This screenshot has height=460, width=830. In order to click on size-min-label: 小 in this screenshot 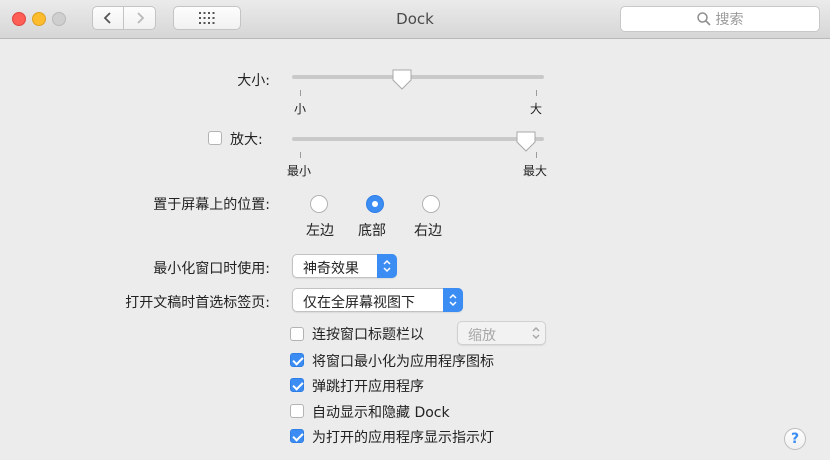, I will do `click(300, 109)`.